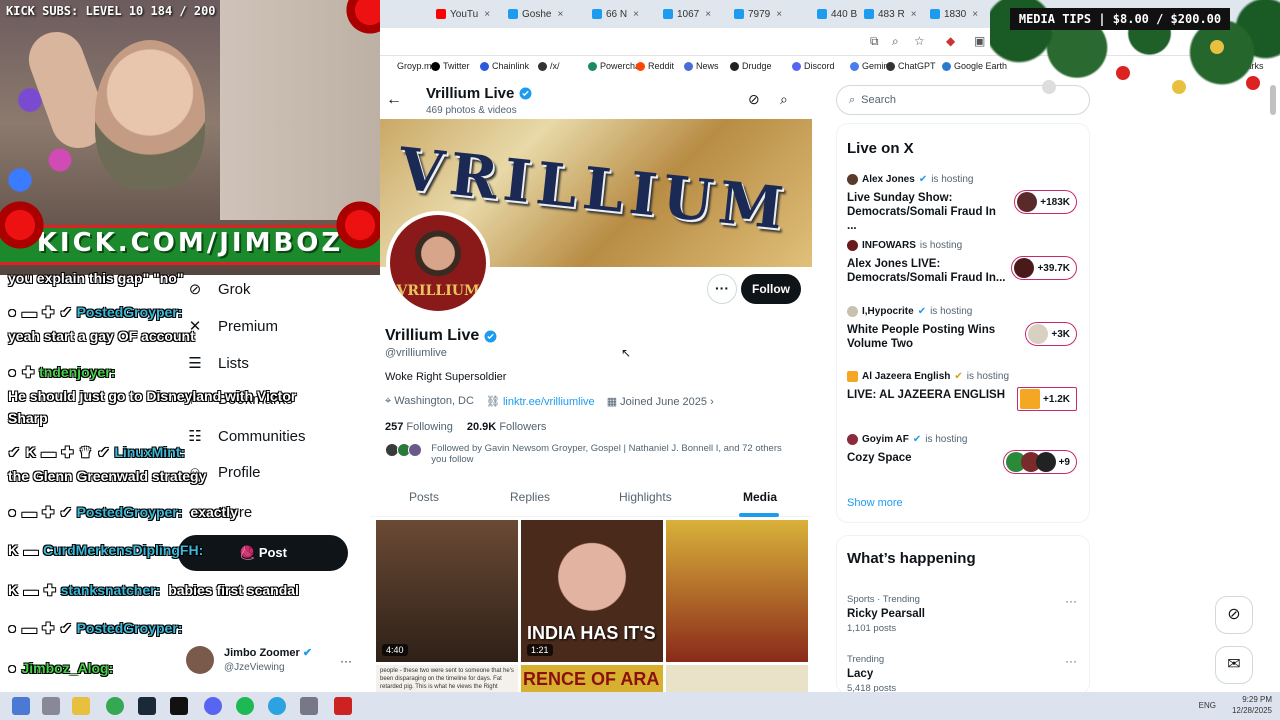 The width and height of the screenshot is (1280, 720). Describe the element at coordinates (1123, 73) in the screenshot. I see `ornament-icon` at that location.